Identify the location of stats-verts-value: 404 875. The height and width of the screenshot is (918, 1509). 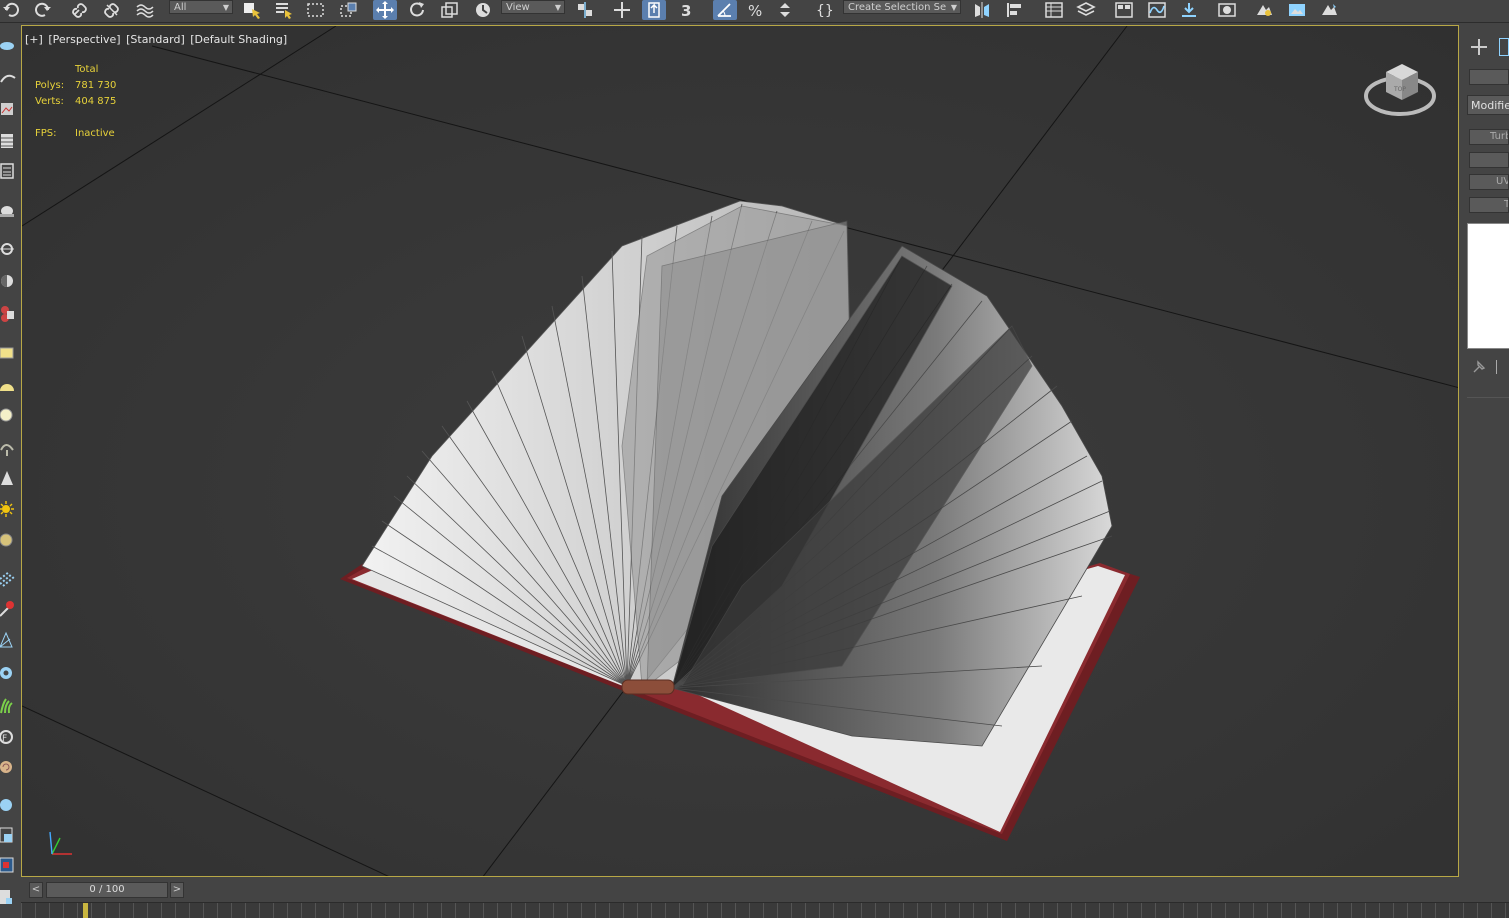
(96, 101).